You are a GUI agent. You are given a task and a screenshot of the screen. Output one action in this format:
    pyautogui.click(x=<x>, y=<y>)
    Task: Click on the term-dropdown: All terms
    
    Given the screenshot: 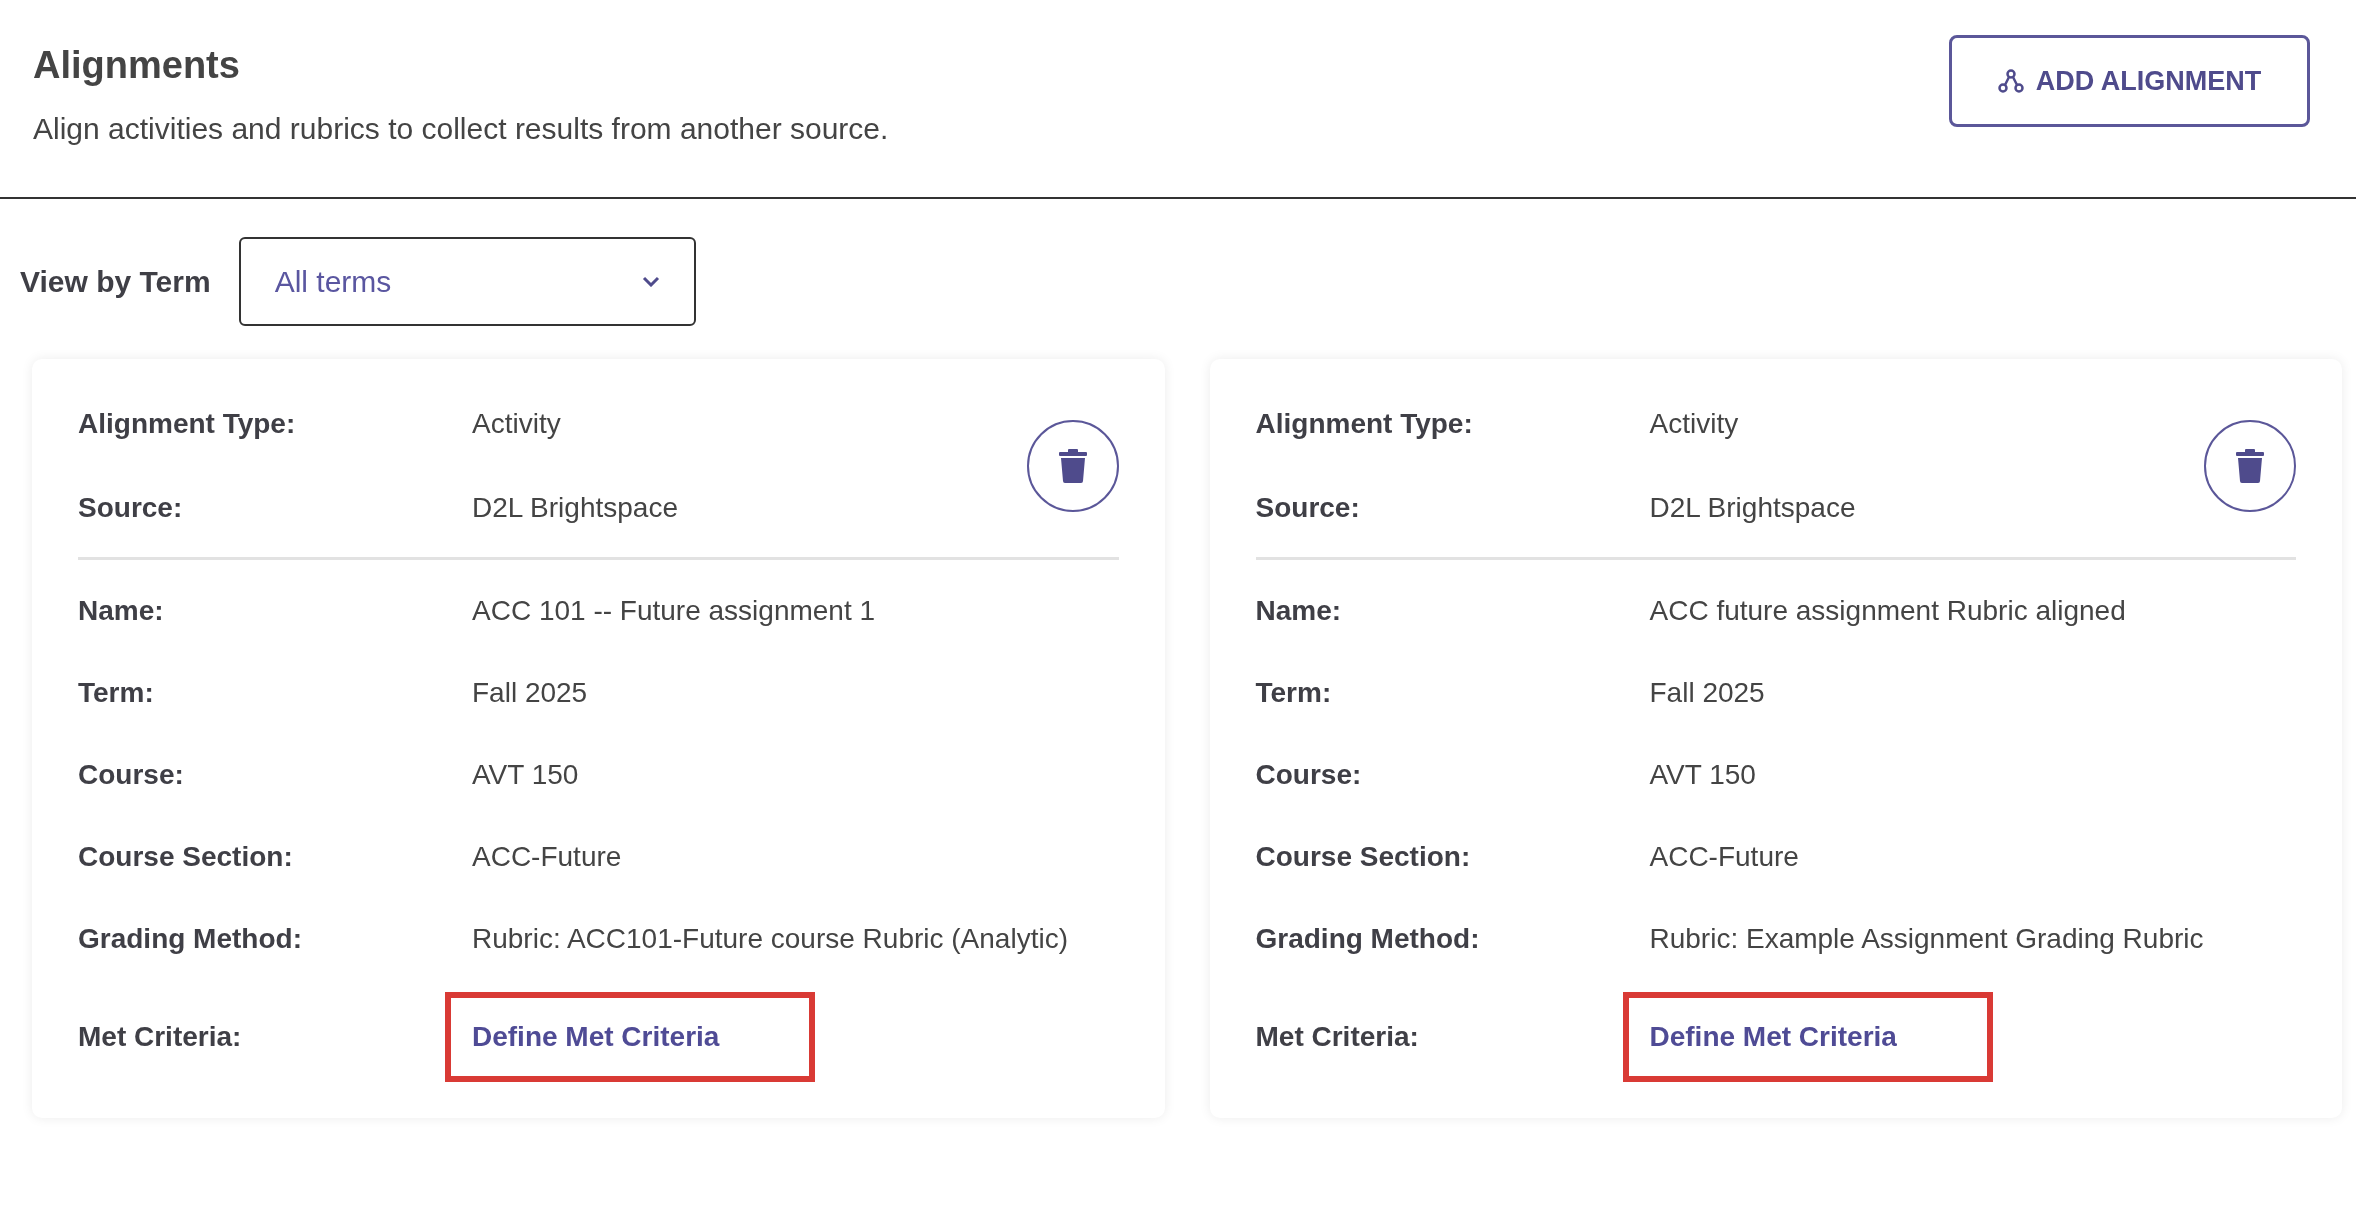 What is the action you would take?
    pyautogui.click(x=467, y=281)
    